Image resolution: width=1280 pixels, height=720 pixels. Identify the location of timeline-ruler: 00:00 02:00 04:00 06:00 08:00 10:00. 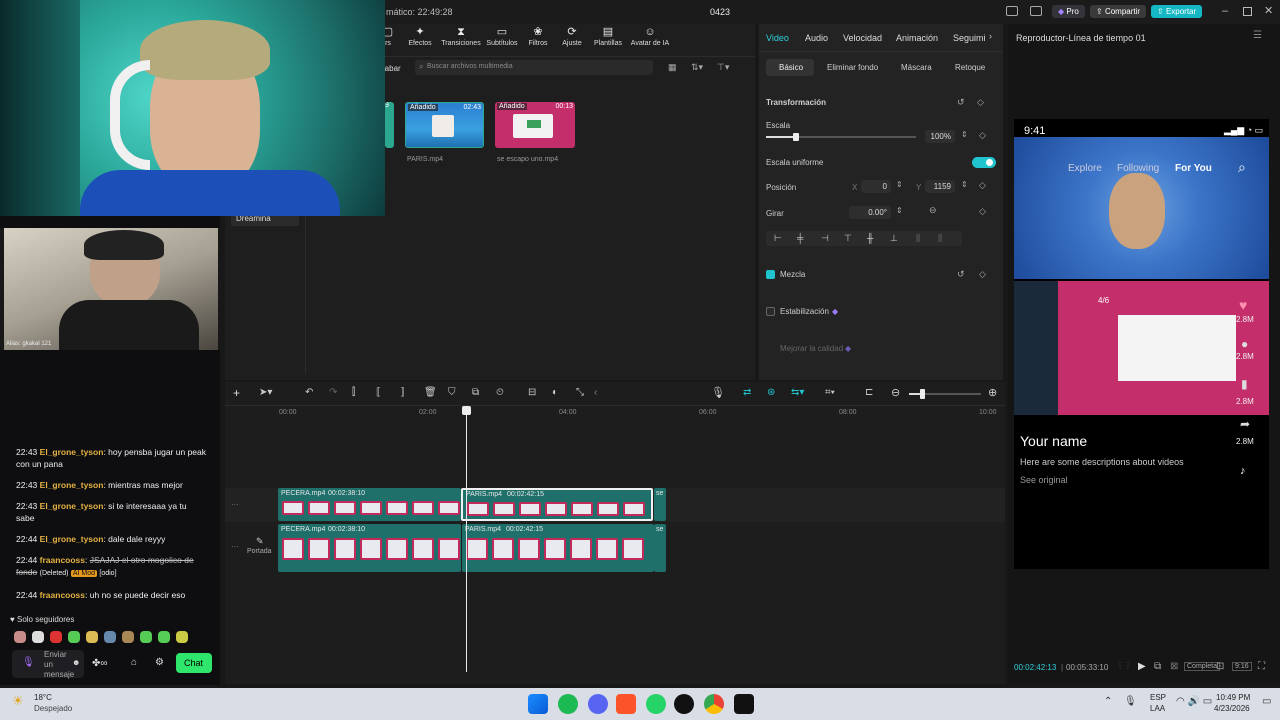
(639, 413).